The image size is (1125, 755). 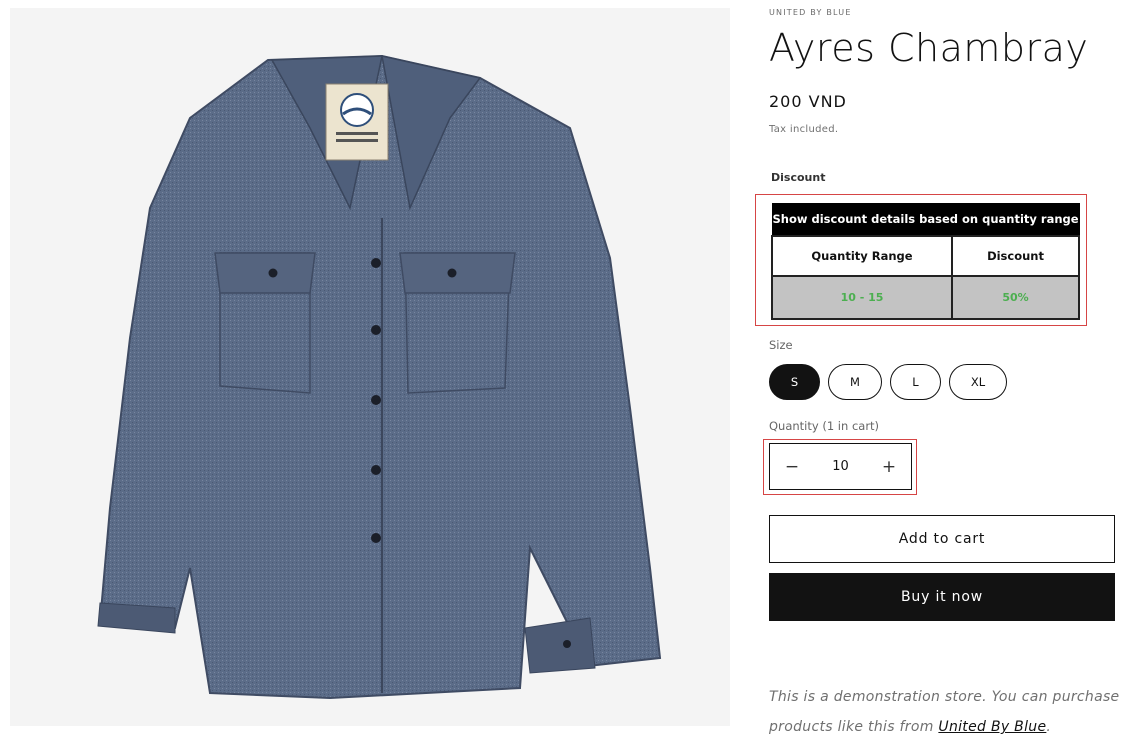 I want to click on description-end: ., so click(x=1049, y=727).